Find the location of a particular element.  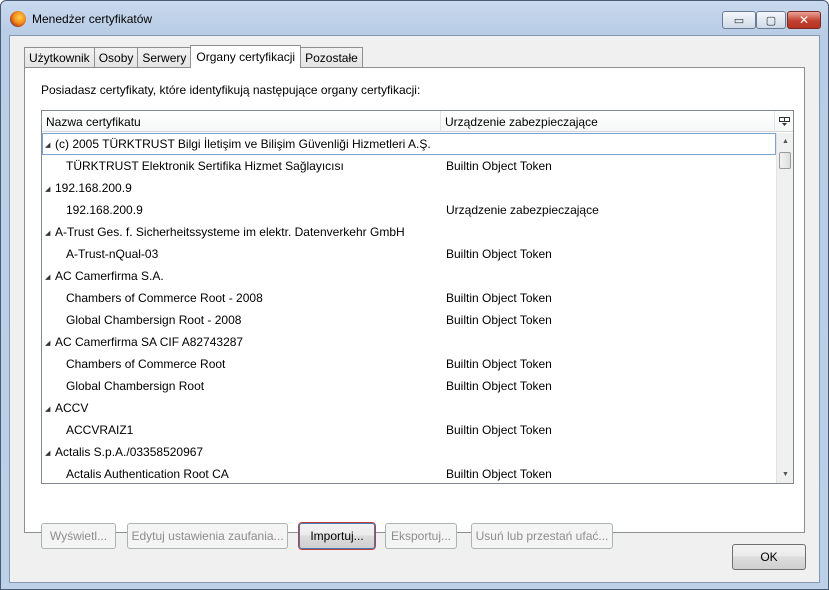

window-title: Menedżer certyfikatów is located at coordinates (92, 19).